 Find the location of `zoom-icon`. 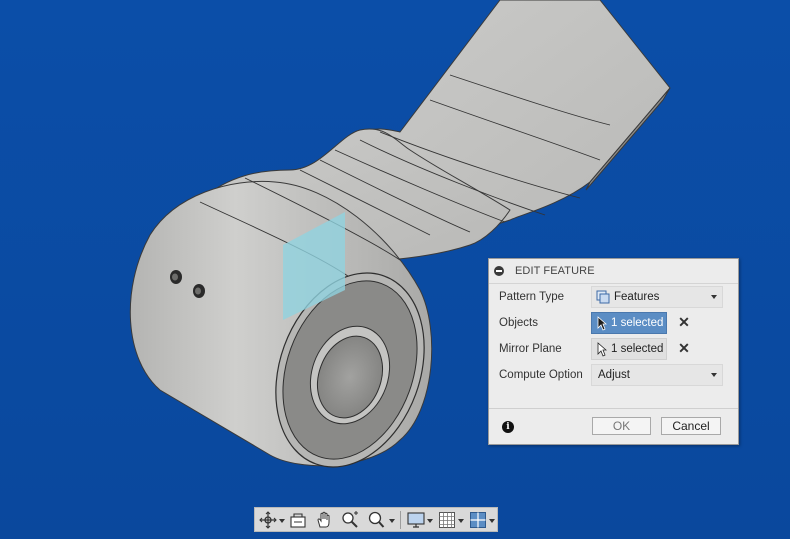

zoom-icon is located at coordinates (350, 520).